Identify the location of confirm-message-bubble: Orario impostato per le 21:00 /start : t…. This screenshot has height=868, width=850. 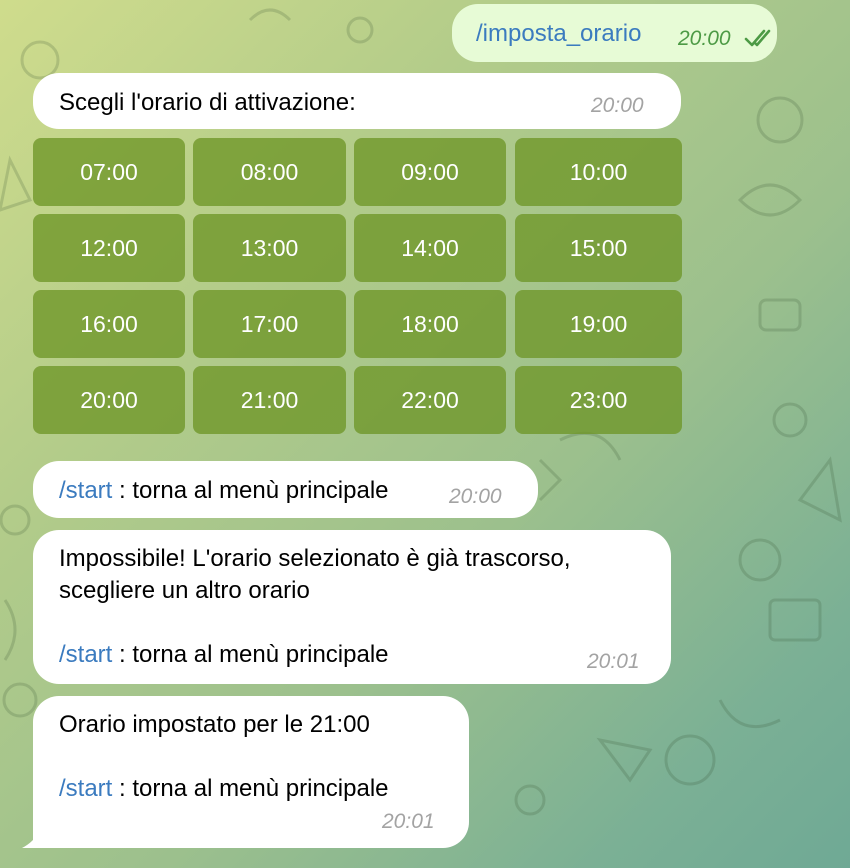
(251, 772).